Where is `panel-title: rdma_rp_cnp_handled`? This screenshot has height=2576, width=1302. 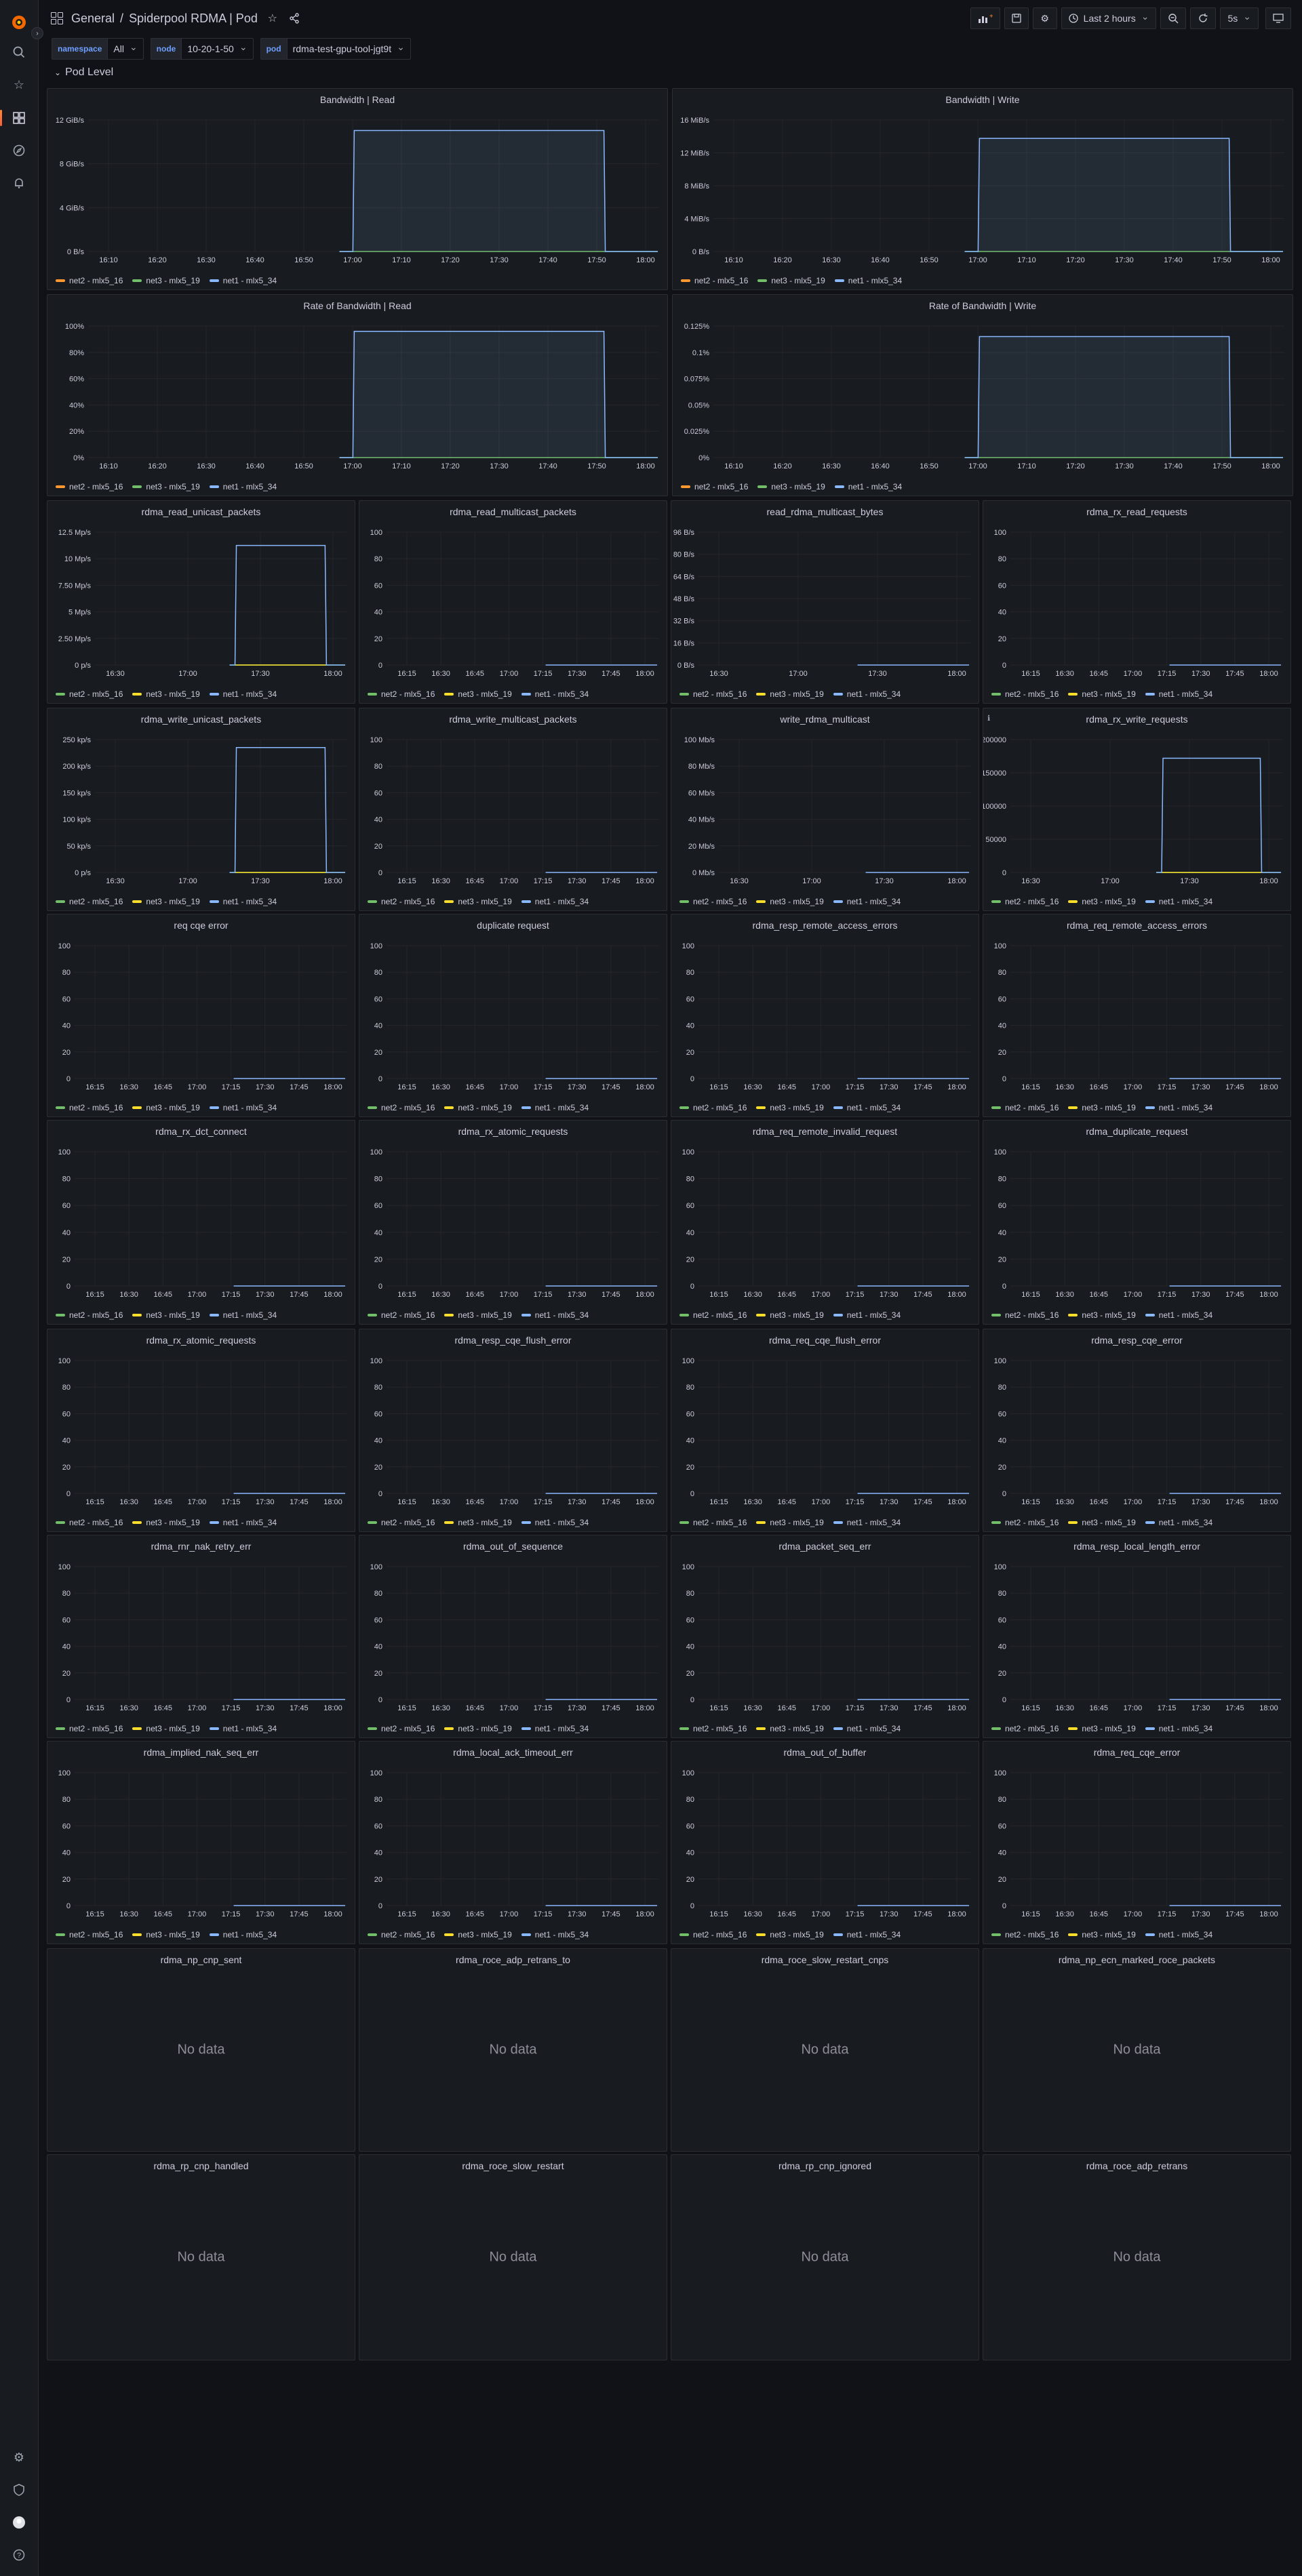 panel-title: rdma_rp_cnp_handled is located at coordinates (201, 2166).